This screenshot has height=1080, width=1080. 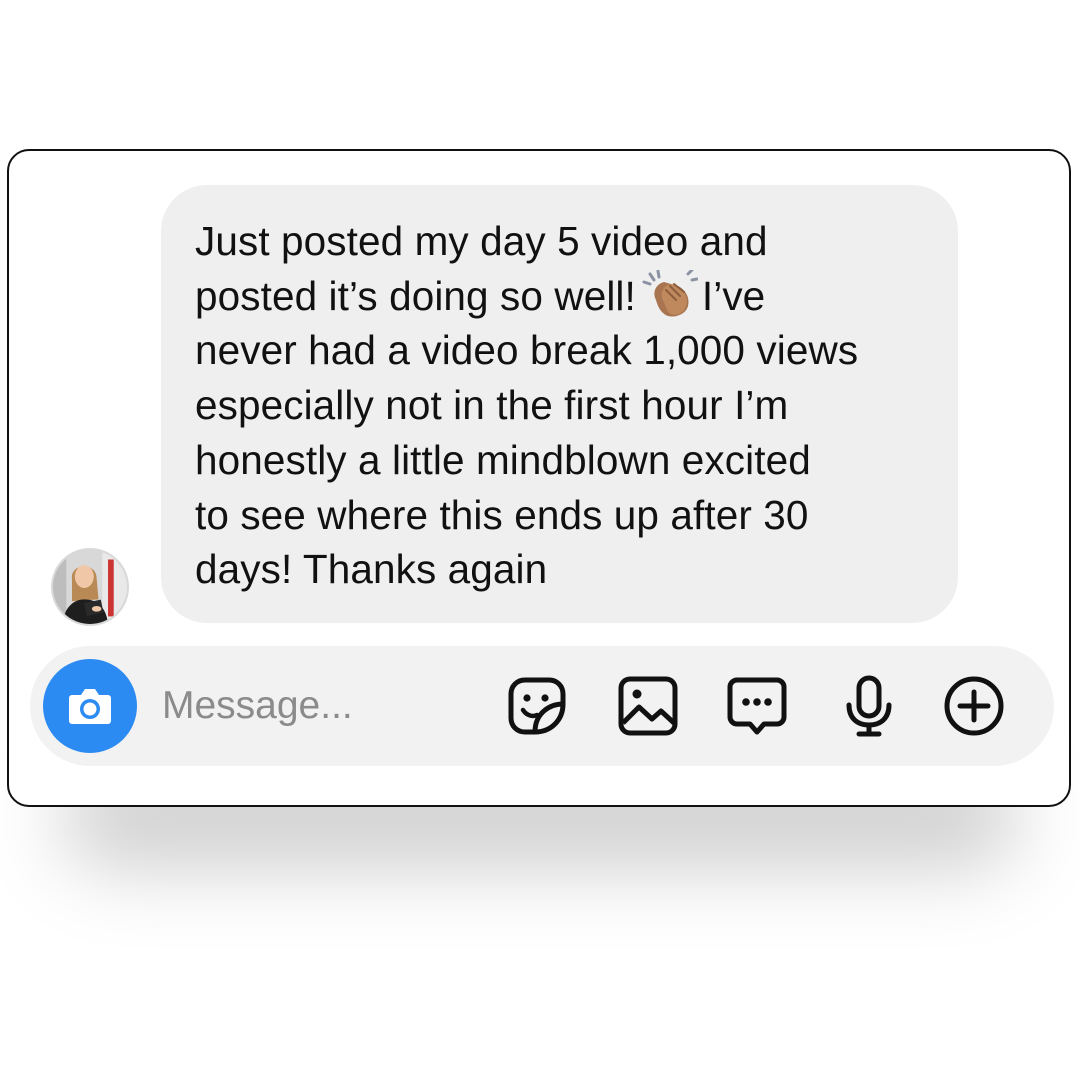 What do you see at coordinates (481, 241) in the screenshot?
I see `message-line: Just posted my day 5 video and` at bounding box center [481, 241].